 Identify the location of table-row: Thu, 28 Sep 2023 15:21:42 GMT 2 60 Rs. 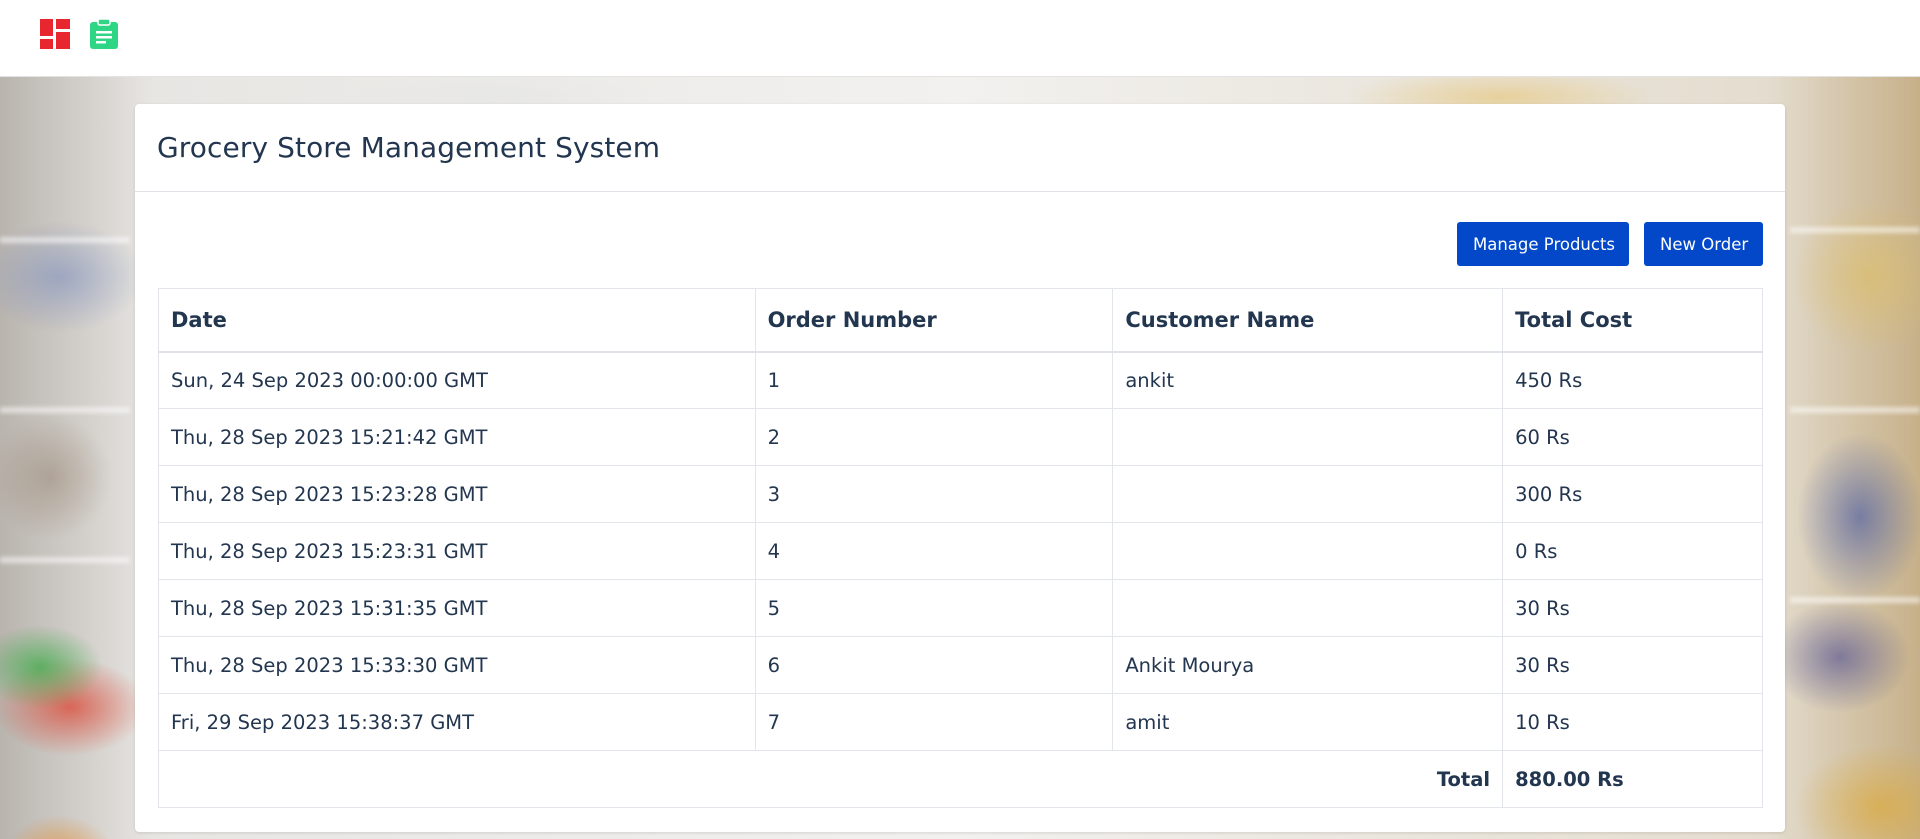
(960, 437).